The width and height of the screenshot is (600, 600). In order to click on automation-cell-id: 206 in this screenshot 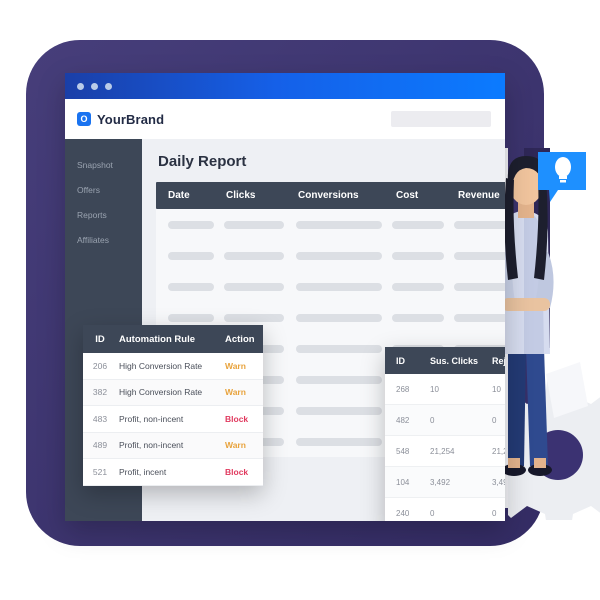, I will do `click(100, 365)`.